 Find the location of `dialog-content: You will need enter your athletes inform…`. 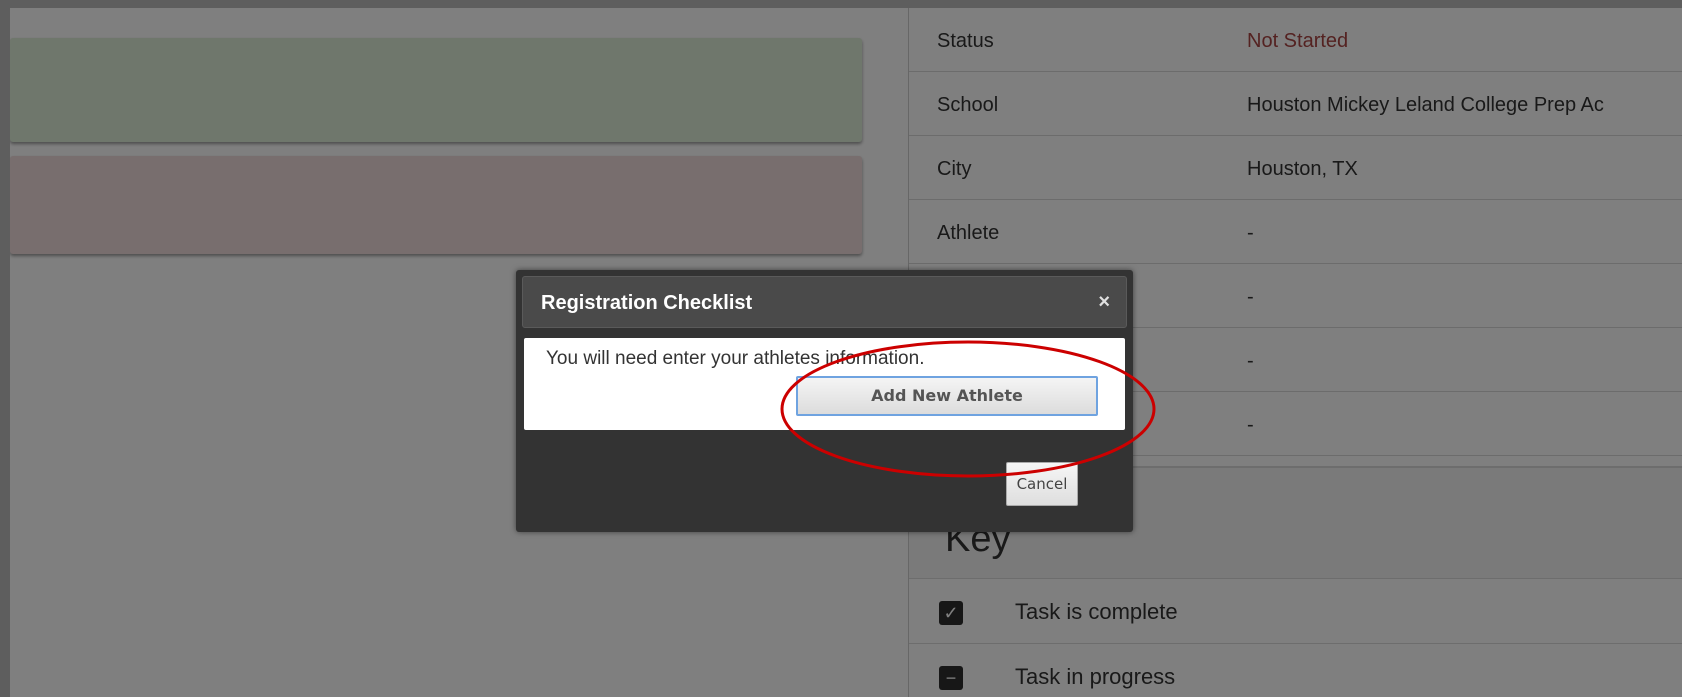

dialog-content: You will need enter your athletes inform… is located at coordinates (824, 384).